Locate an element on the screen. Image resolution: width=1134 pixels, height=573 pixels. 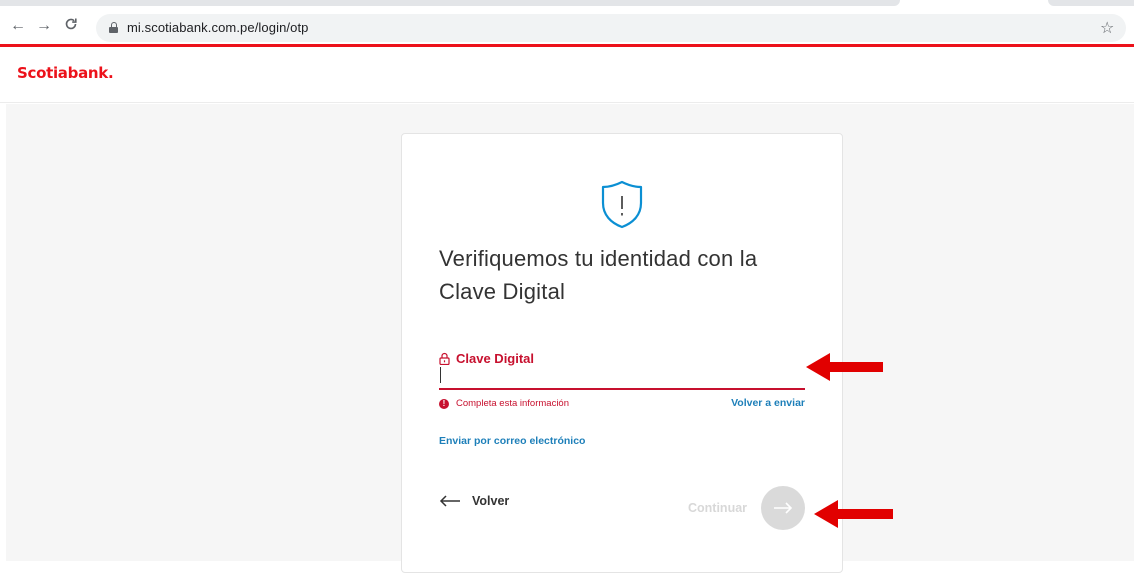
error-icon: ! is located at coordinates (444, 403).